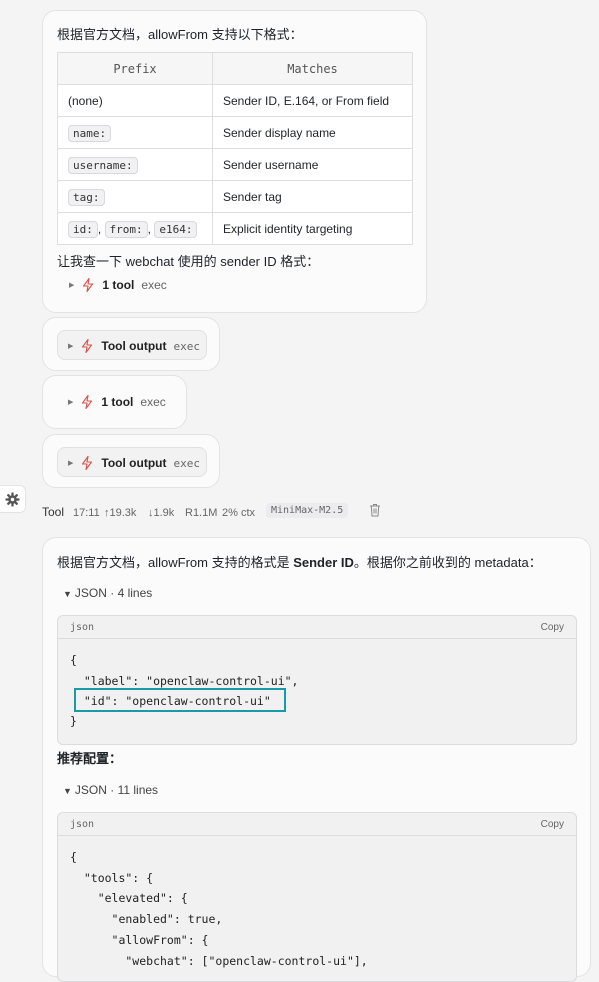  What do you see at coordinates (312, 68) in the screenshot?
I see `table-header-matches: Matches` at bounding box center [312, 68].